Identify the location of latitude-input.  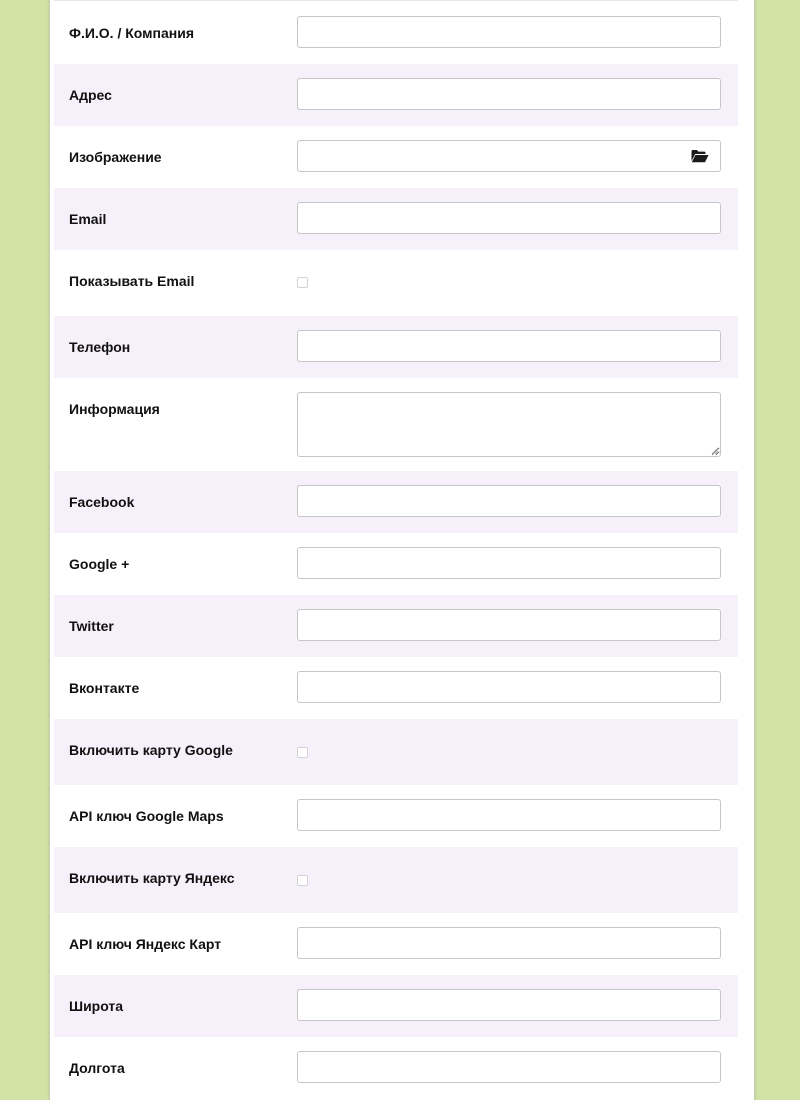
(509, 1005).